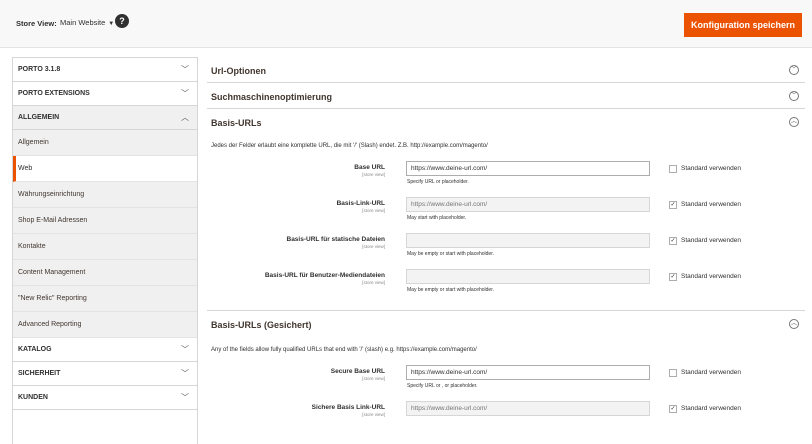 The width and height of the screenshot is (812, 444). What do you see at coordinates (105, 169) in the screenshot?
I see `sidebar-item-web: Web` at bounding box center [105, 169].